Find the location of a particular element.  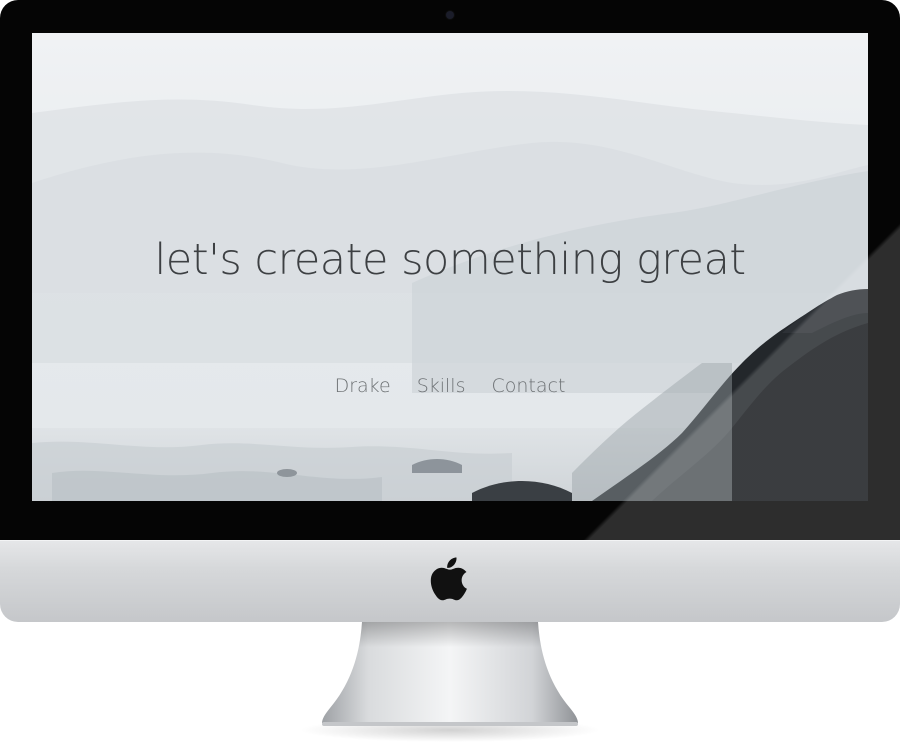

monitor-stand is located at coordinates (450, 682).